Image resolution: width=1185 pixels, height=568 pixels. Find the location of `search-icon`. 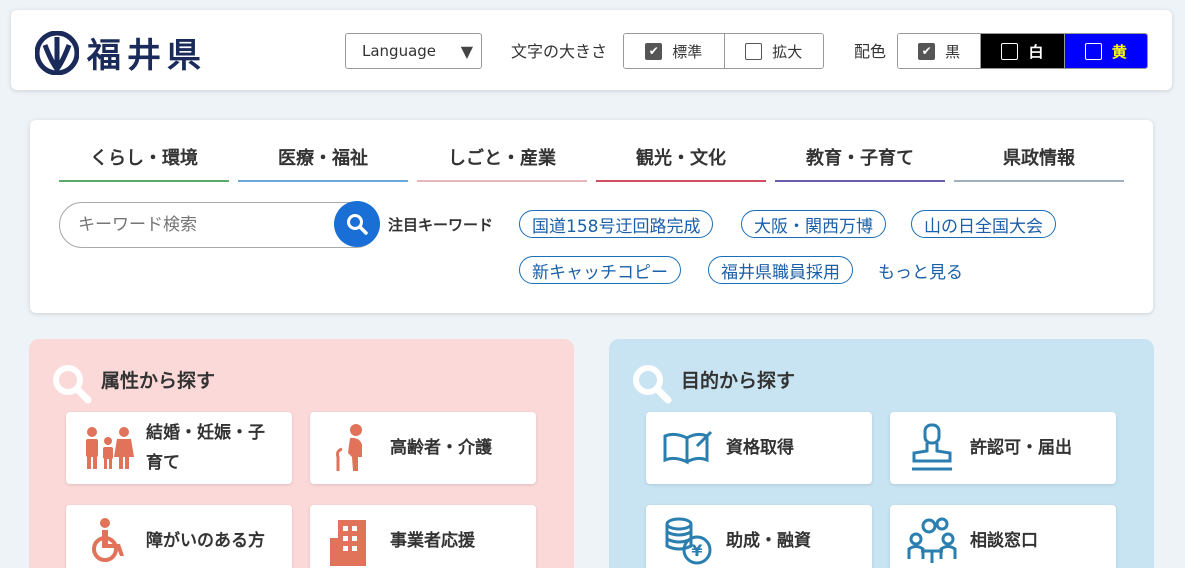

search-icon is located at coordinates (357, 224).